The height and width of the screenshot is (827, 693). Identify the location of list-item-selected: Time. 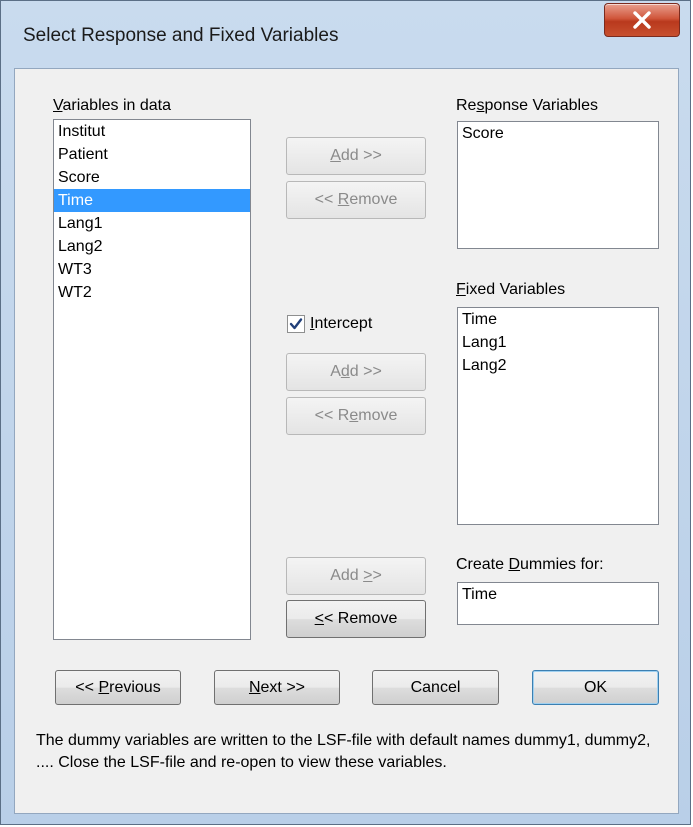
(152, 200).